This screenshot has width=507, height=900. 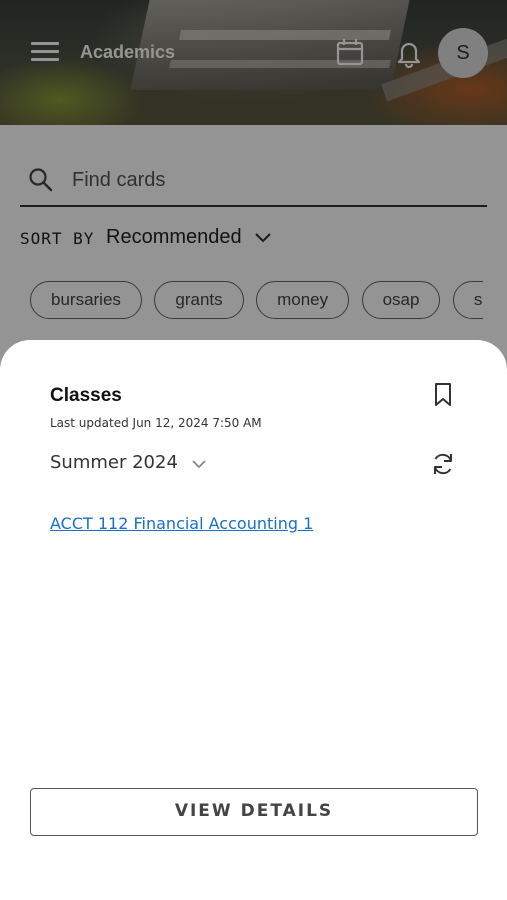 What do you see at coordinates (199, 464) in the screenshot?
I see `chevron-down-icon` at bounding box center [199, 464].